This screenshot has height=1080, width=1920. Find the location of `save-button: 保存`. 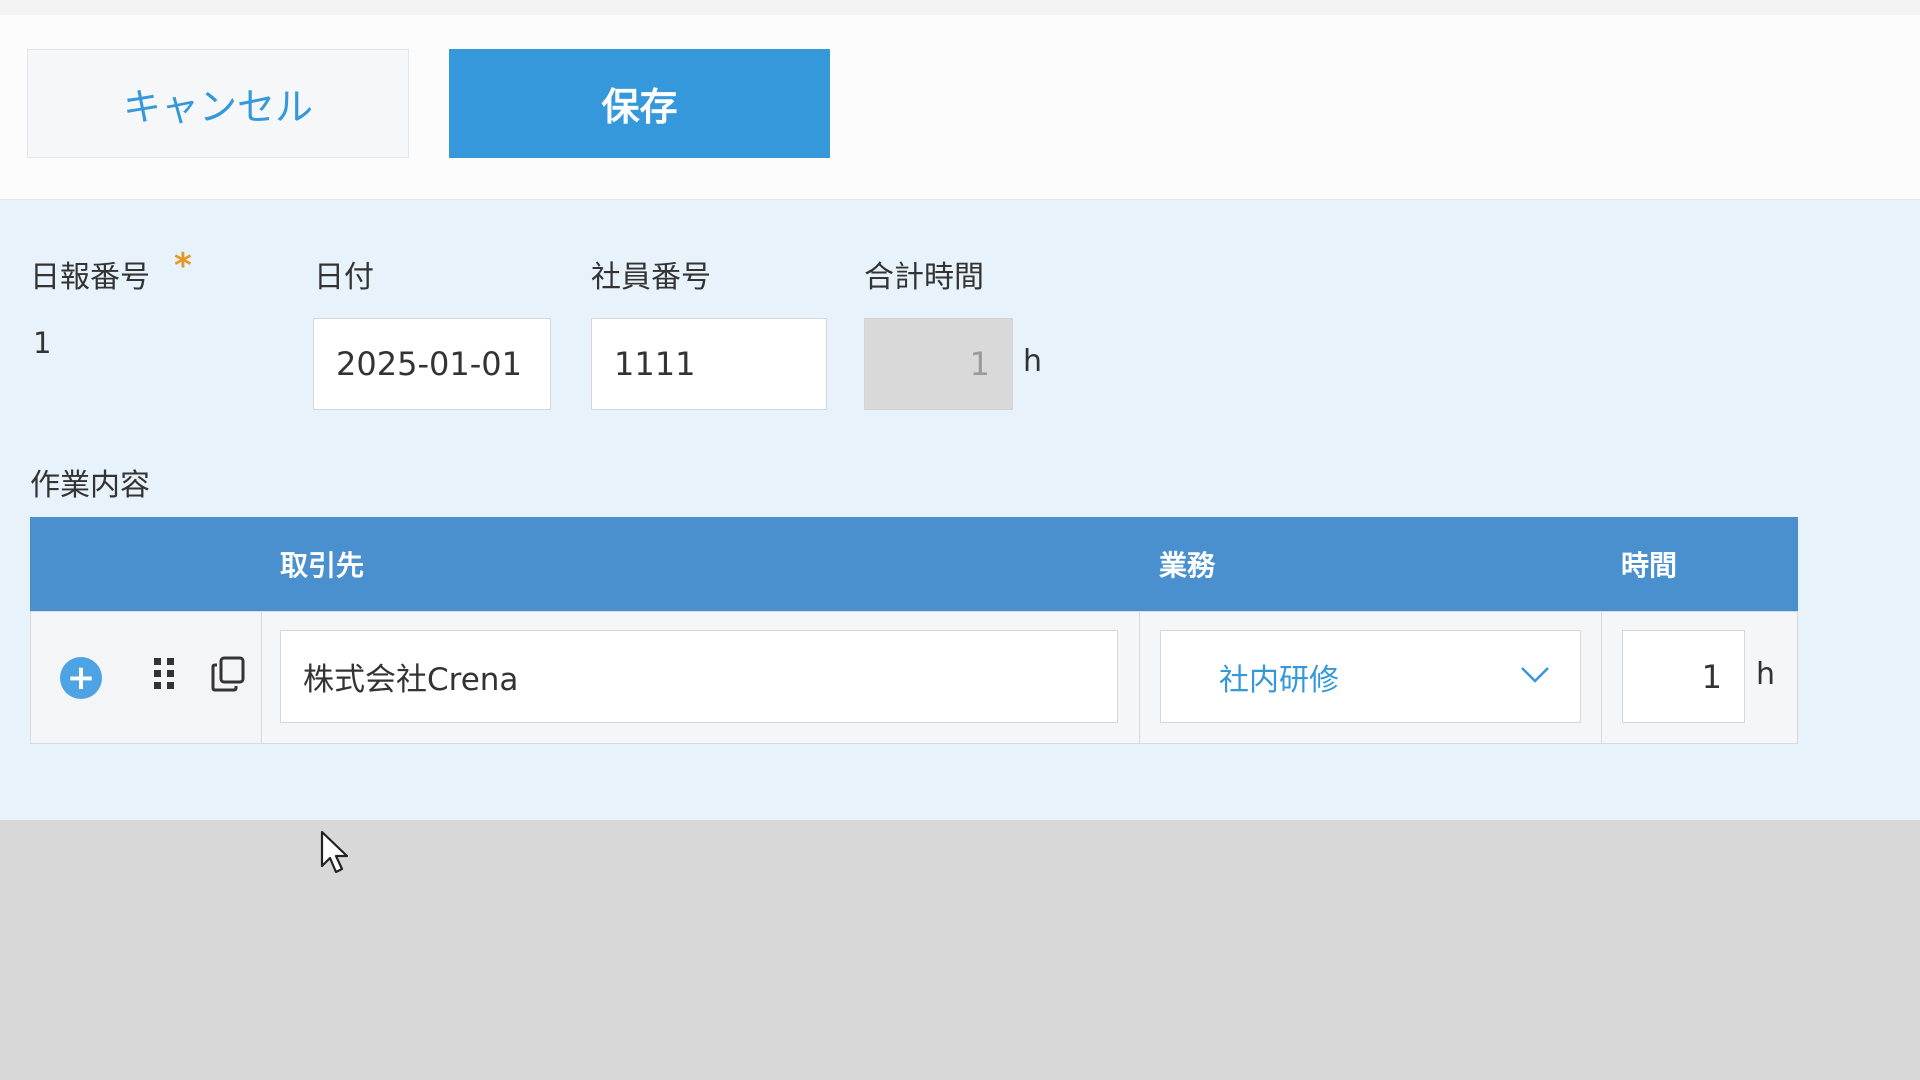

save-button: 保存 is located at coordinates (639, 103).